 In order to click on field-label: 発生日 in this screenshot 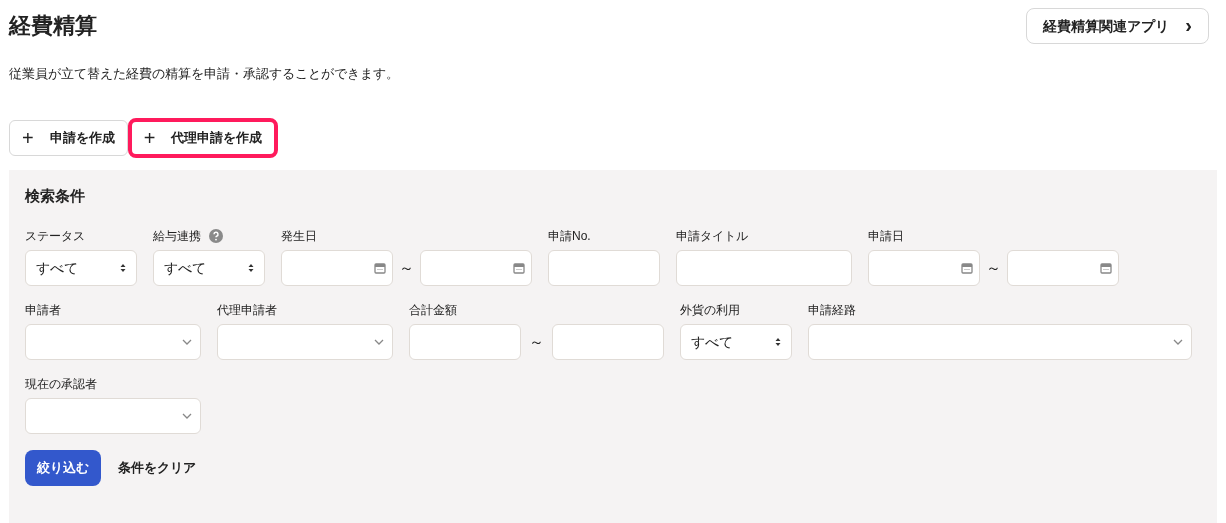, I will do `click(299, 236)`.